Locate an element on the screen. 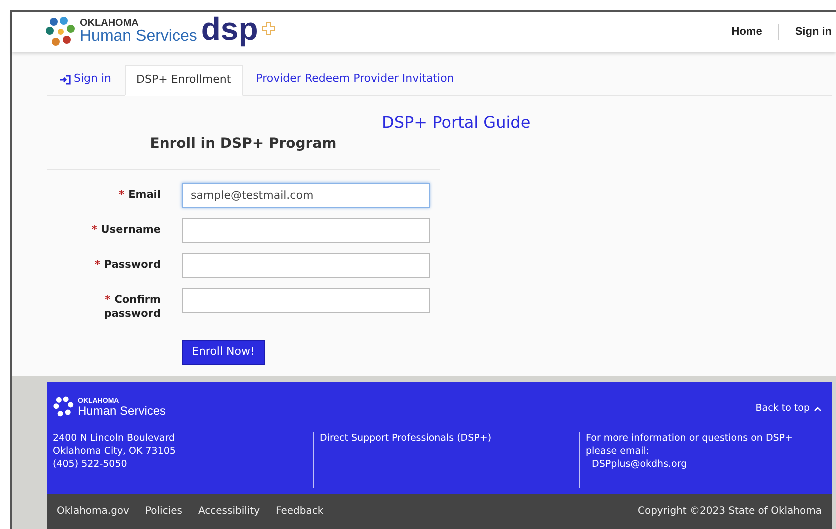 The image size is (836, 529). tab: Provider Redeem Provider Invitation is located at coordinates (355, 79).